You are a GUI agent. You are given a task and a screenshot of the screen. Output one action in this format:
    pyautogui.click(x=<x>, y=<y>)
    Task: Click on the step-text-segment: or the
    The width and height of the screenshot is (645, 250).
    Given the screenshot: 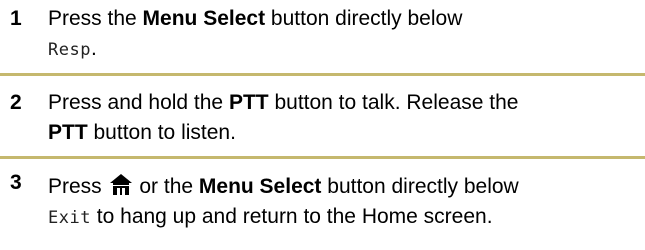 What is the action you would take?
    pyautogui.click(x=166, y=186)
    